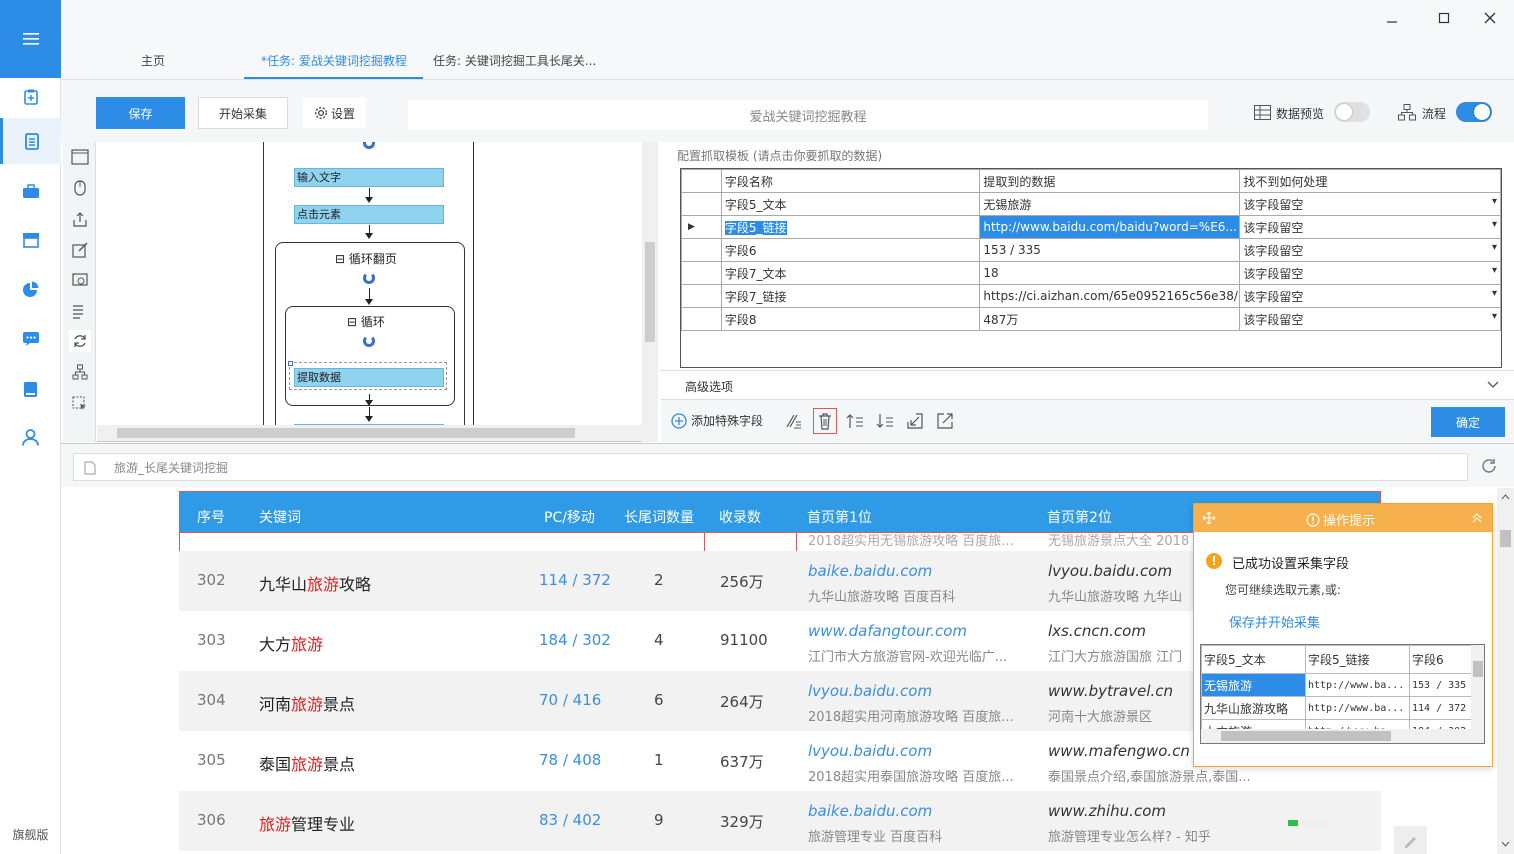  What do you see at coordinates (80, 404) in the screenshot?
I see `select-tool` at bounding box center [80, 404].